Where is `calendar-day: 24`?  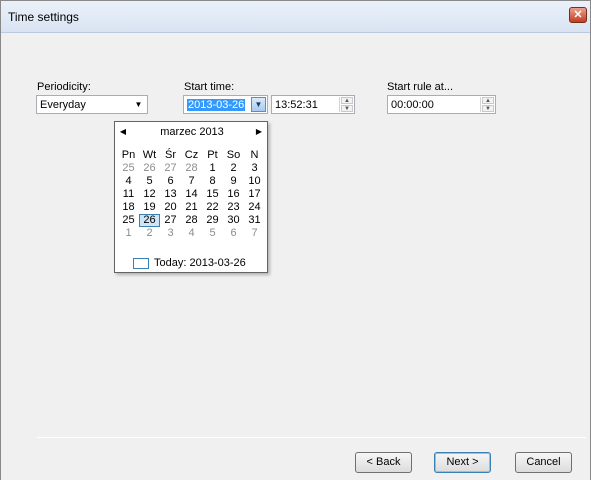
calendar-day: 24 is located at coordinates (254, 207).